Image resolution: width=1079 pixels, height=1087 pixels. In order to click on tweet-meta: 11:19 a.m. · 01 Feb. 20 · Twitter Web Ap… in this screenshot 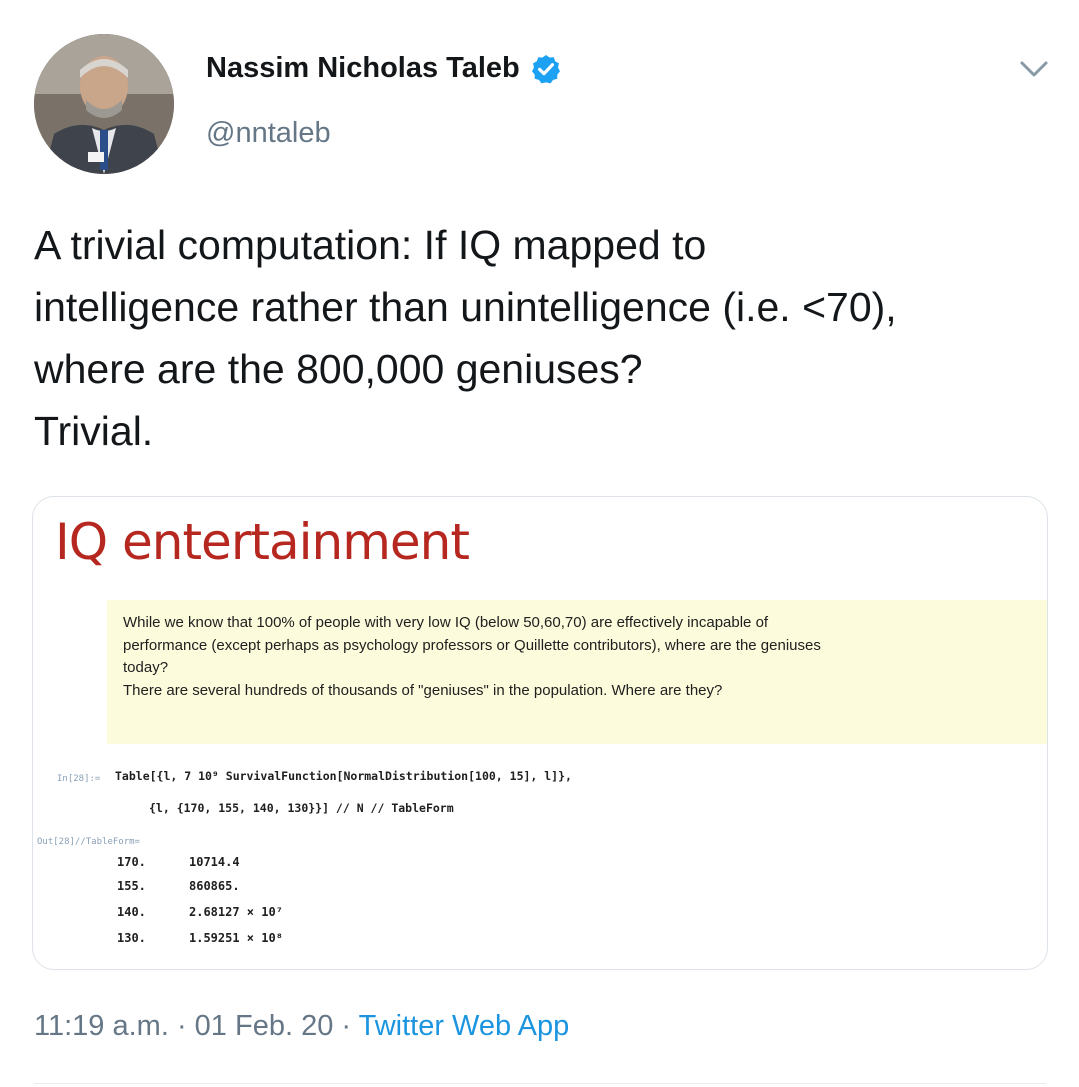, I will do `click(301, 1026)`.